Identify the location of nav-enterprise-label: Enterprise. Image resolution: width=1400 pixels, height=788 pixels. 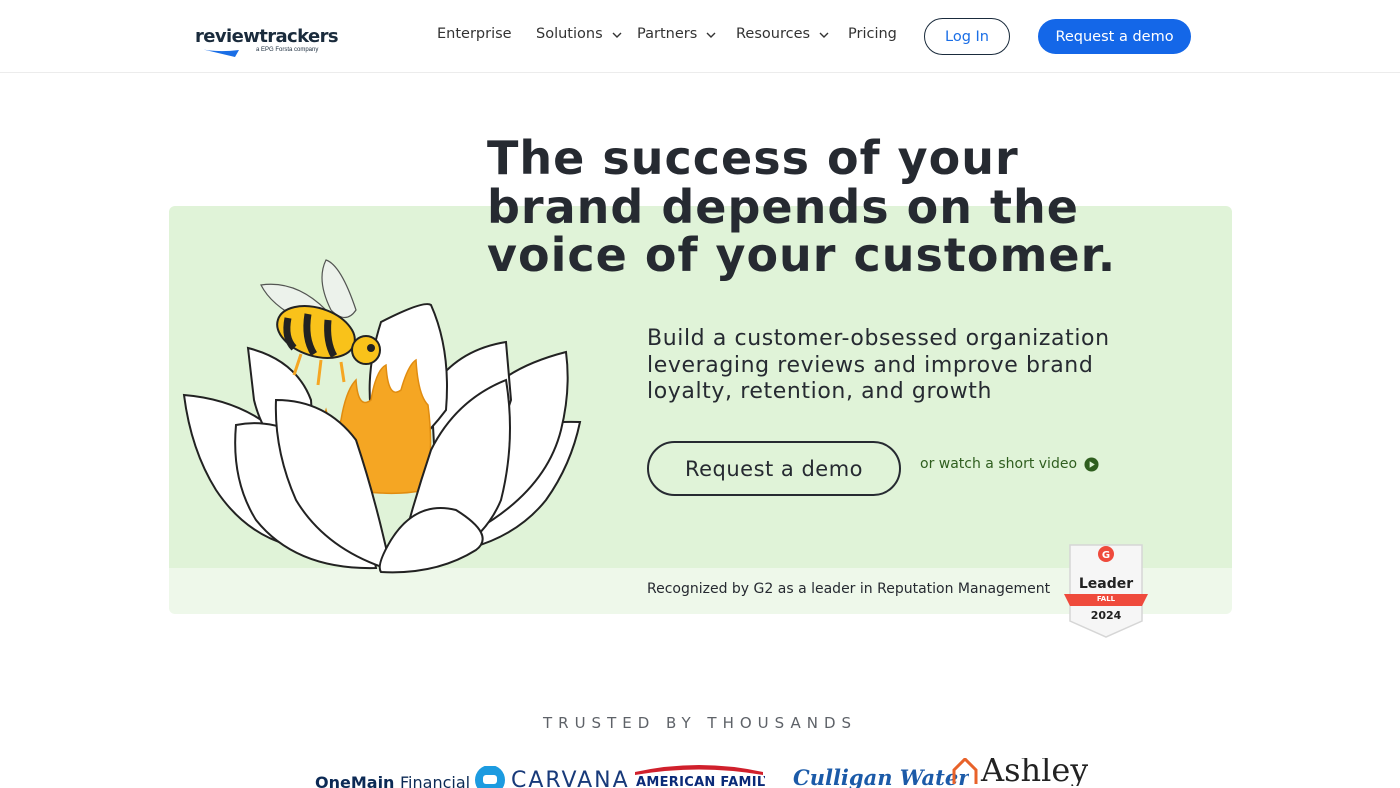
(474, 34).